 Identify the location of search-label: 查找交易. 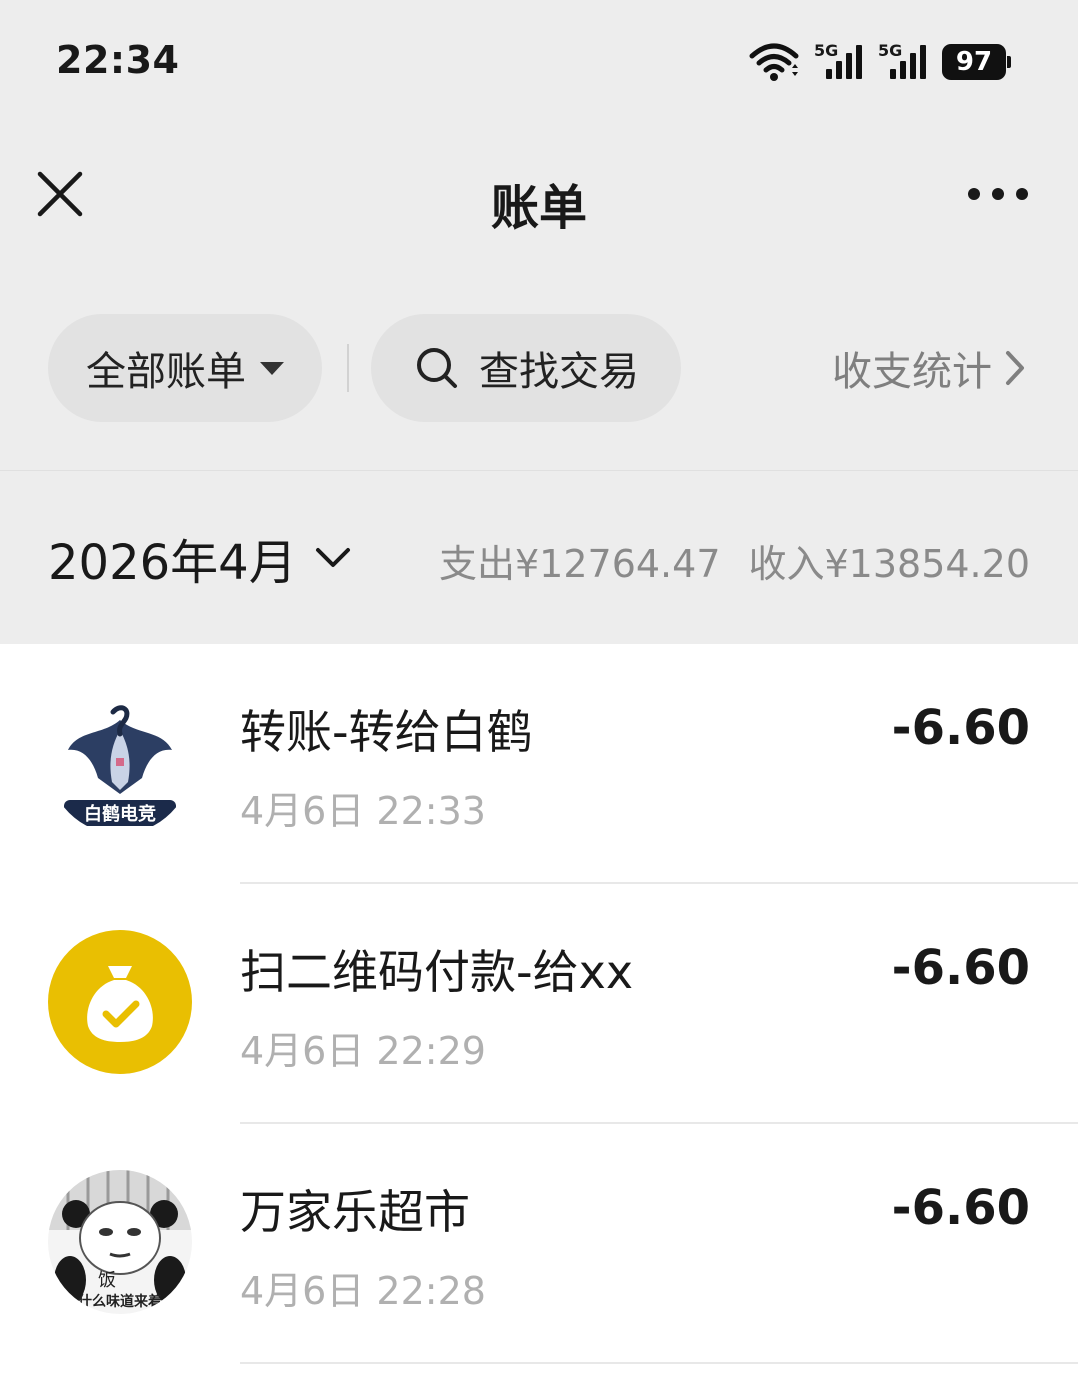
(559, 372).